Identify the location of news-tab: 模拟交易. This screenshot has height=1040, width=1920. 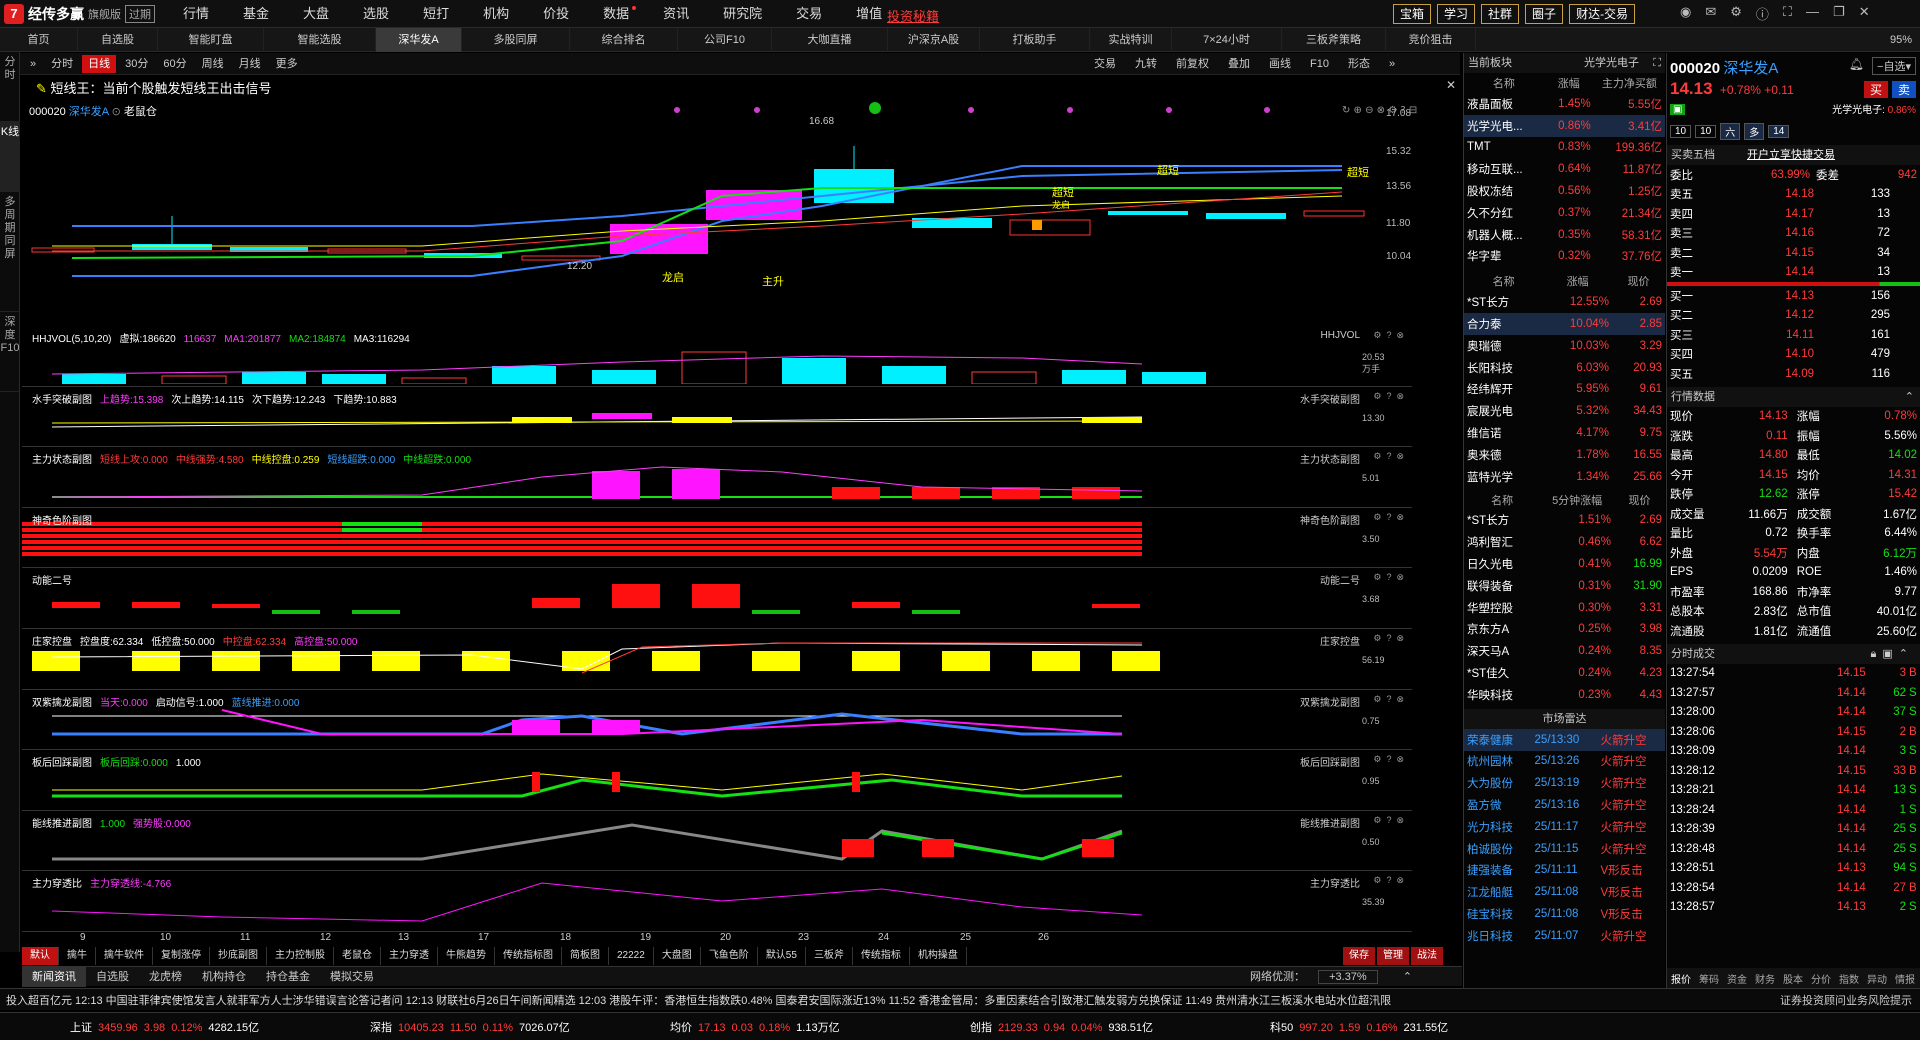
(352, 977).